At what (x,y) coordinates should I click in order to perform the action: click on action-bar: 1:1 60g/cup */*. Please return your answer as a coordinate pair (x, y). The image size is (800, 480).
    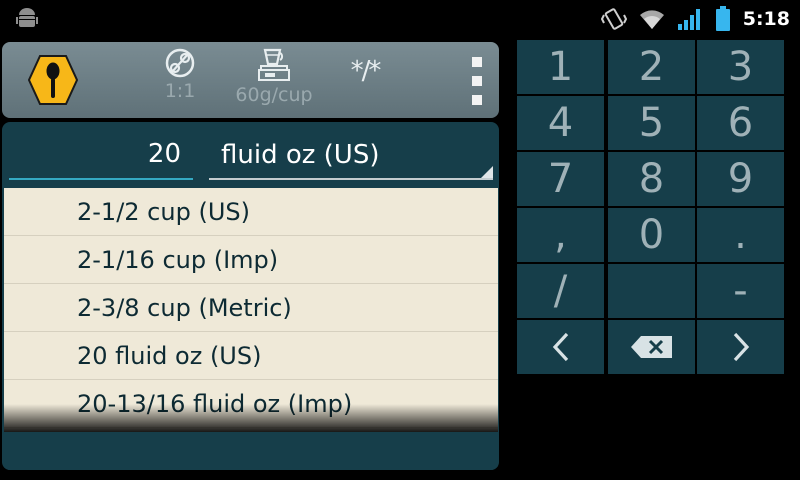
    Looking at the image, I should click on (250, 80).